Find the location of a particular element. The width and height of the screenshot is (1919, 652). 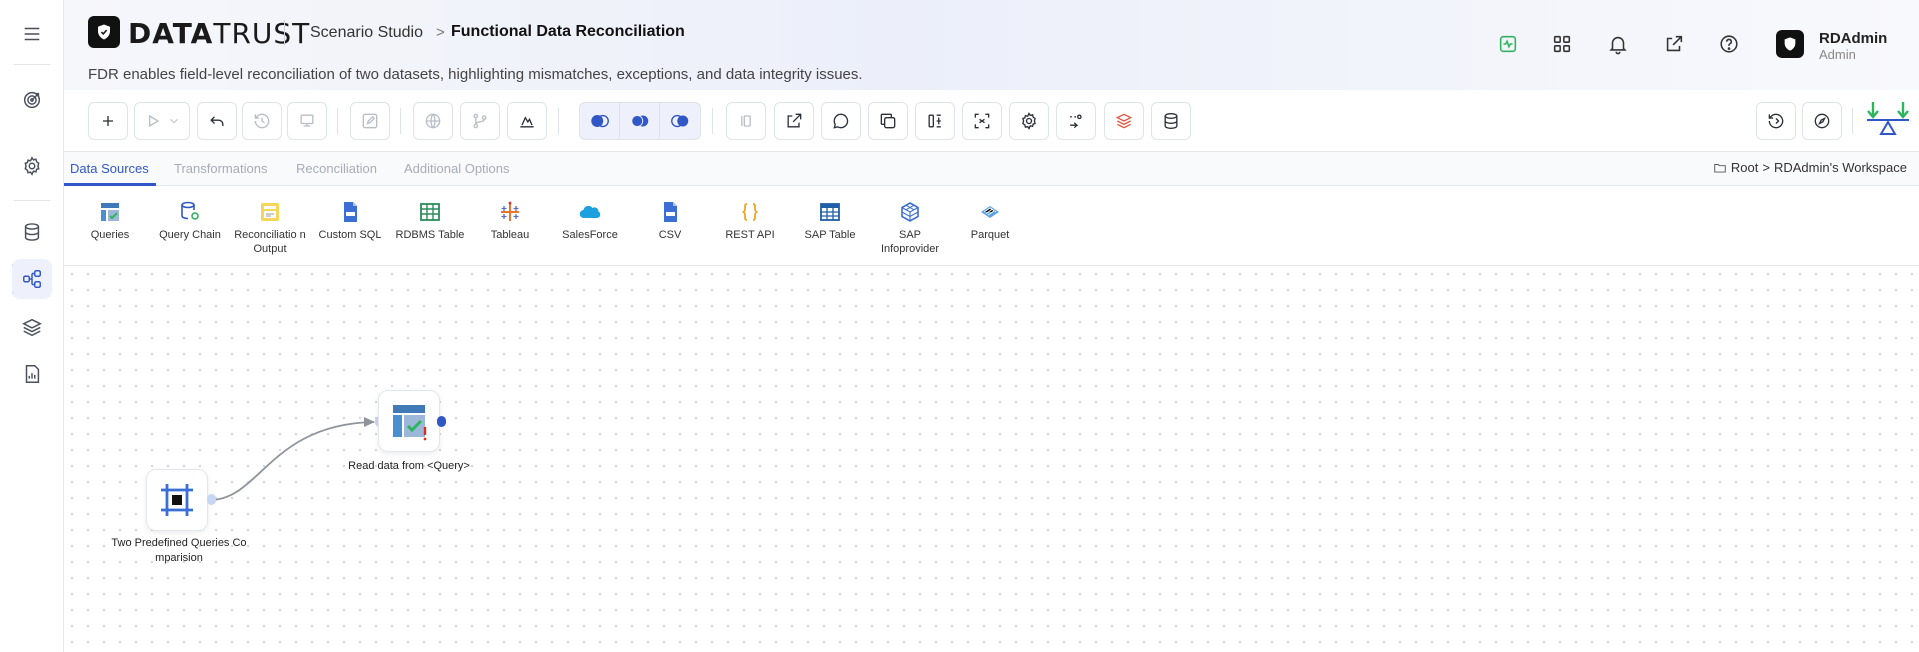

source-label: Parquet is located at coordinates (990, 235).